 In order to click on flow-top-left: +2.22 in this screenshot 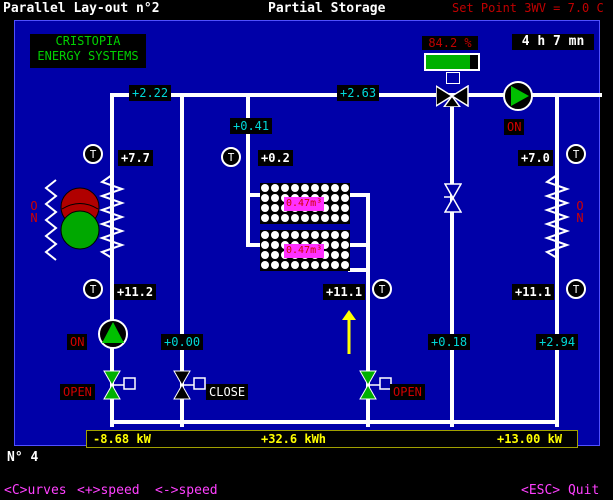, I will do `click(150, 93)`.